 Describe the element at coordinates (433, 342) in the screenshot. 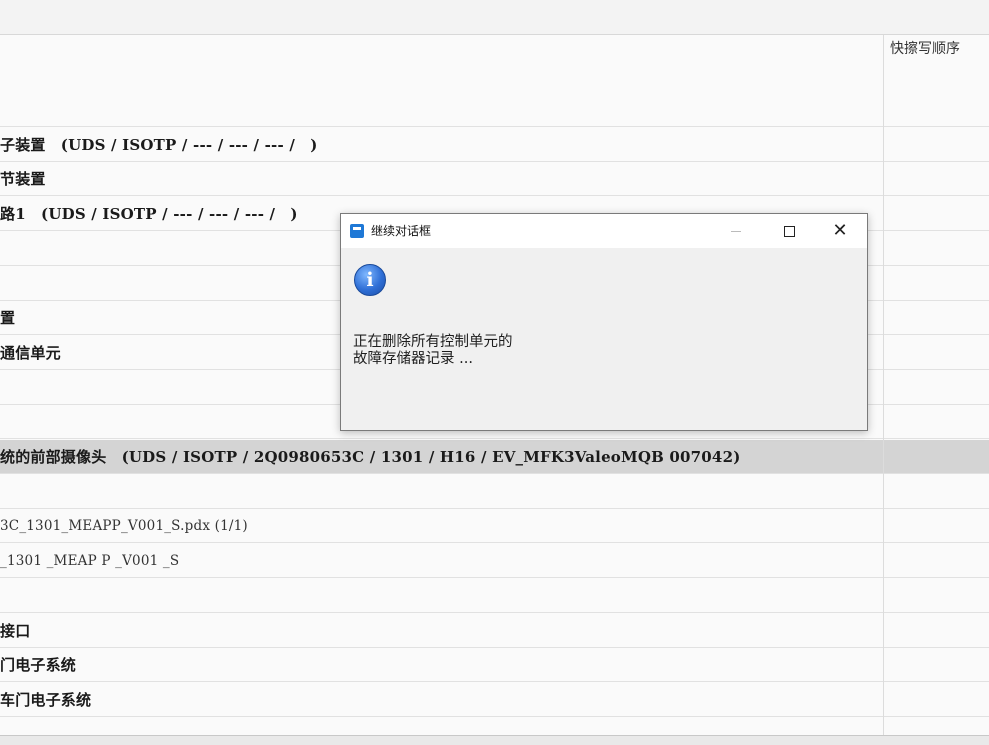

I see `dialog-message-line1: 正在删除所有控制单元的` at that location.